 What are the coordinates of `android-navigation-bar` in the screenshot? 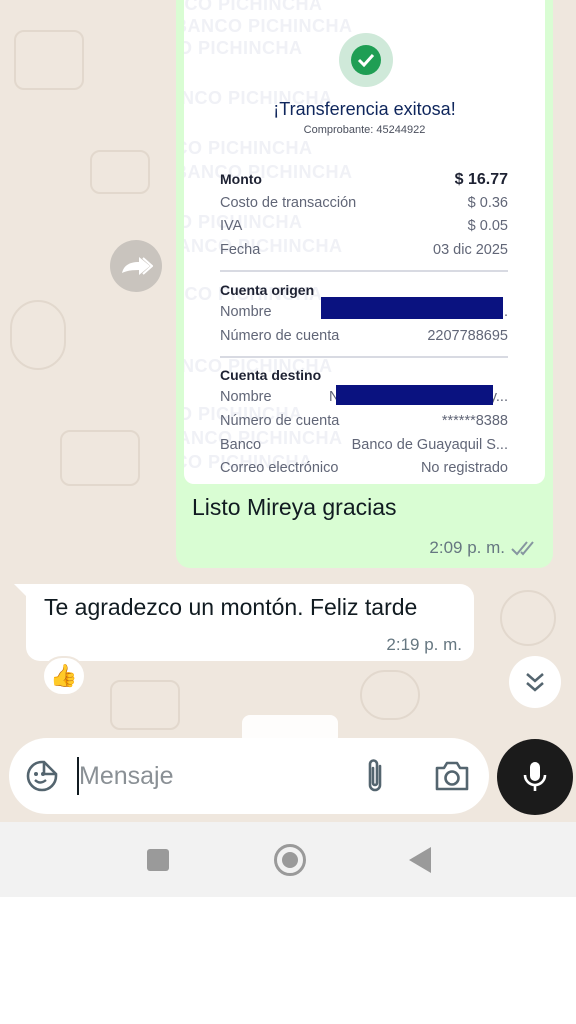 It's located at (288, 859).